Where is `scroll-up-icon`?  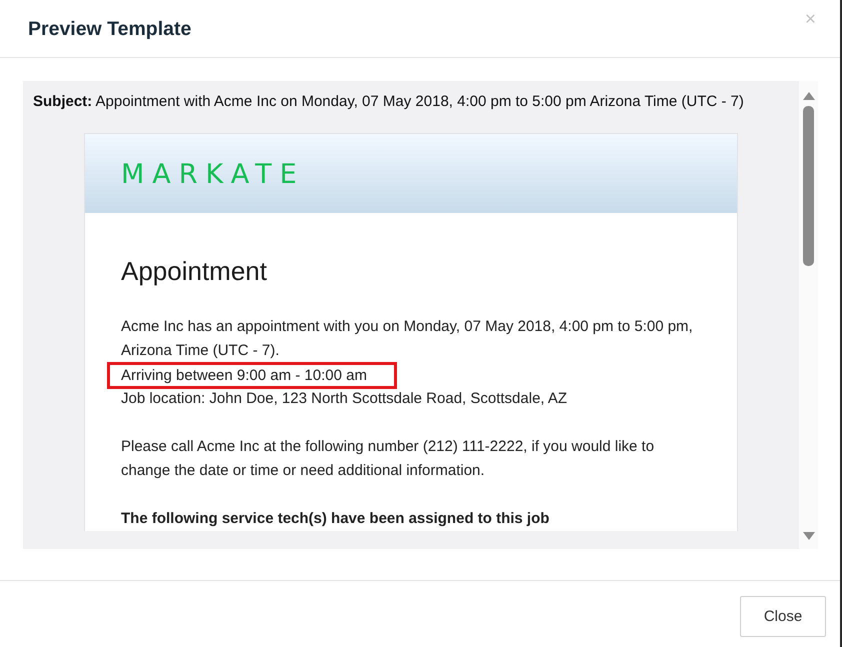 scroll-up-icon is located at coordinates (808, 96).